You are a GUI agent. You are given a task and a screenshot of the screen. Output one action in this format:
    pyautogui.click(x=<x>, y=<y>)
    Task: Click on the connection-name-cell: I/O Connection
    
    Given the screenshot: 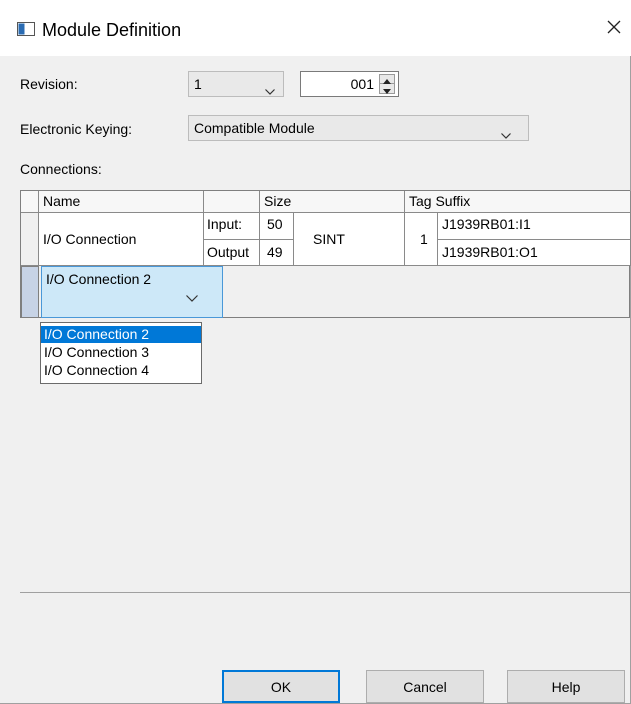 What is the action you would take?
    pyautogui.click(x=121, y=239)
    